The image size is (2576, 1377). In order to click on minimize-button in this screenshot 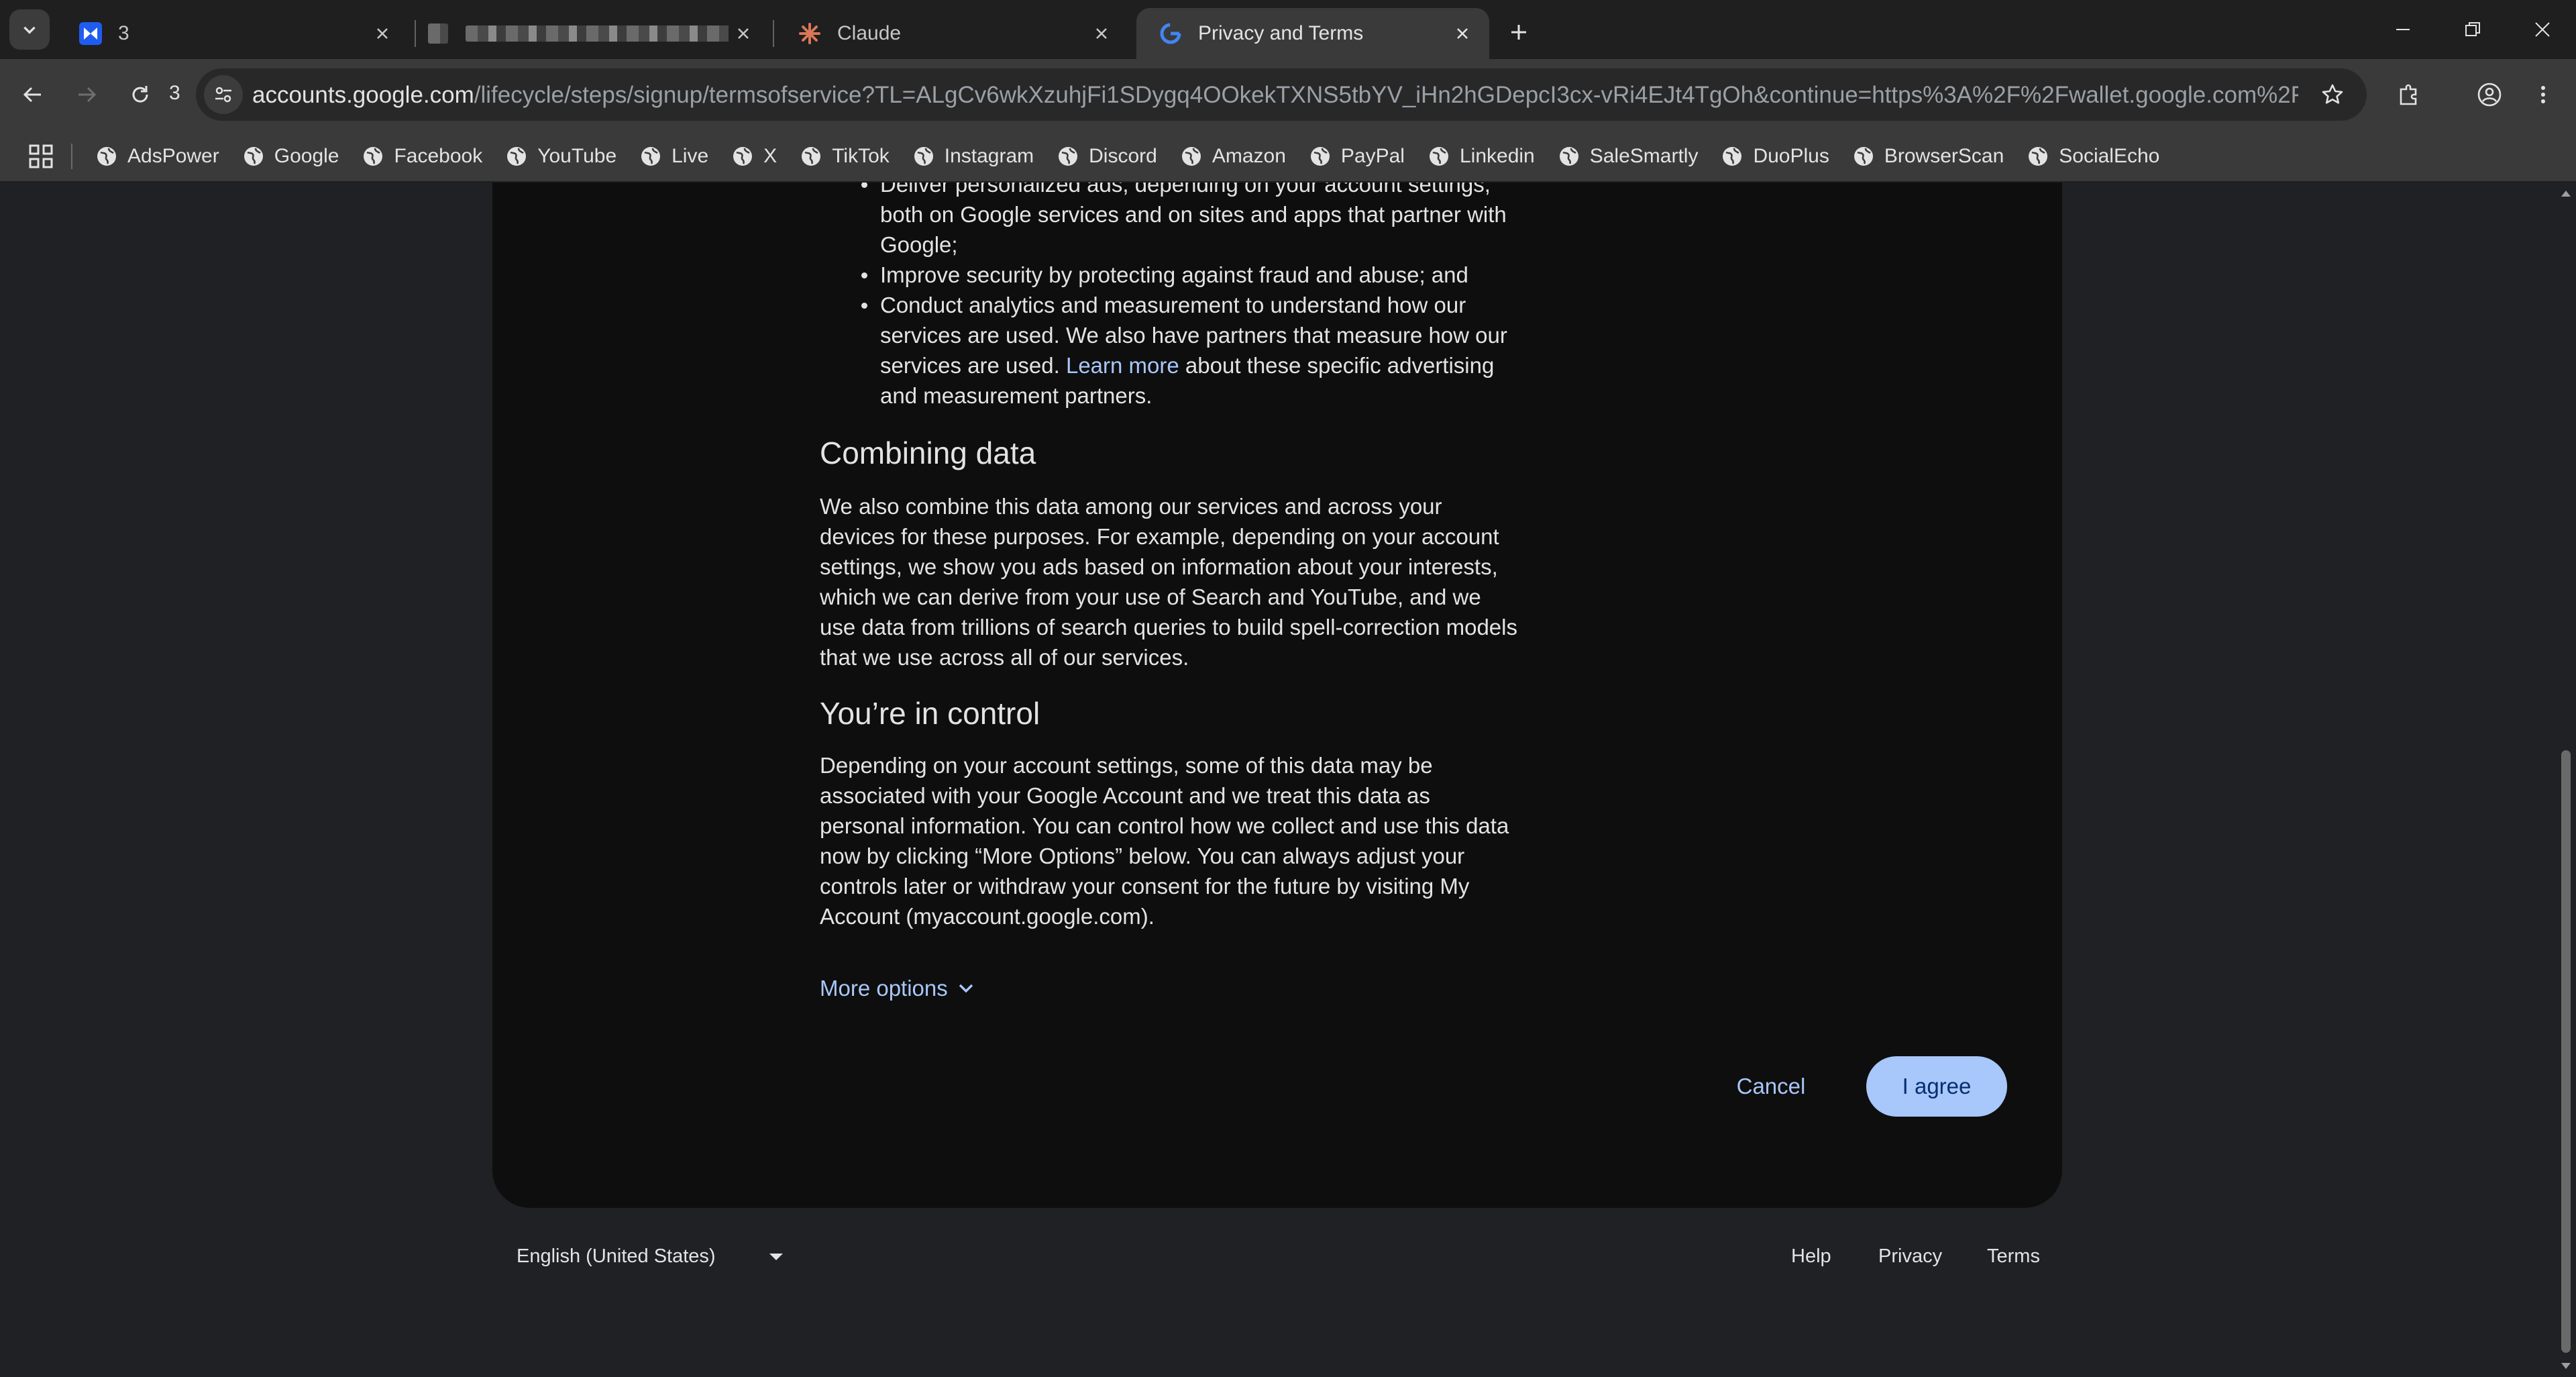, I will do `click(2403, 29)`.